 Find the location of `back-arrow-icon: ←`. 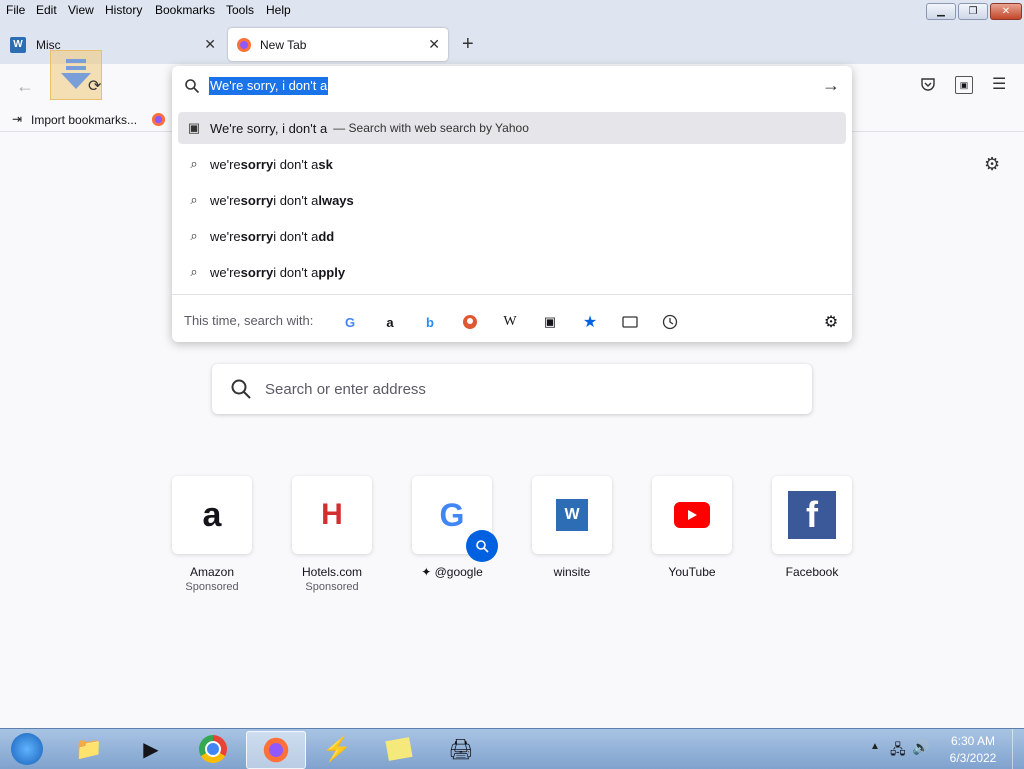

back-arrow-icon: ← is located at coordinates (25, 86).